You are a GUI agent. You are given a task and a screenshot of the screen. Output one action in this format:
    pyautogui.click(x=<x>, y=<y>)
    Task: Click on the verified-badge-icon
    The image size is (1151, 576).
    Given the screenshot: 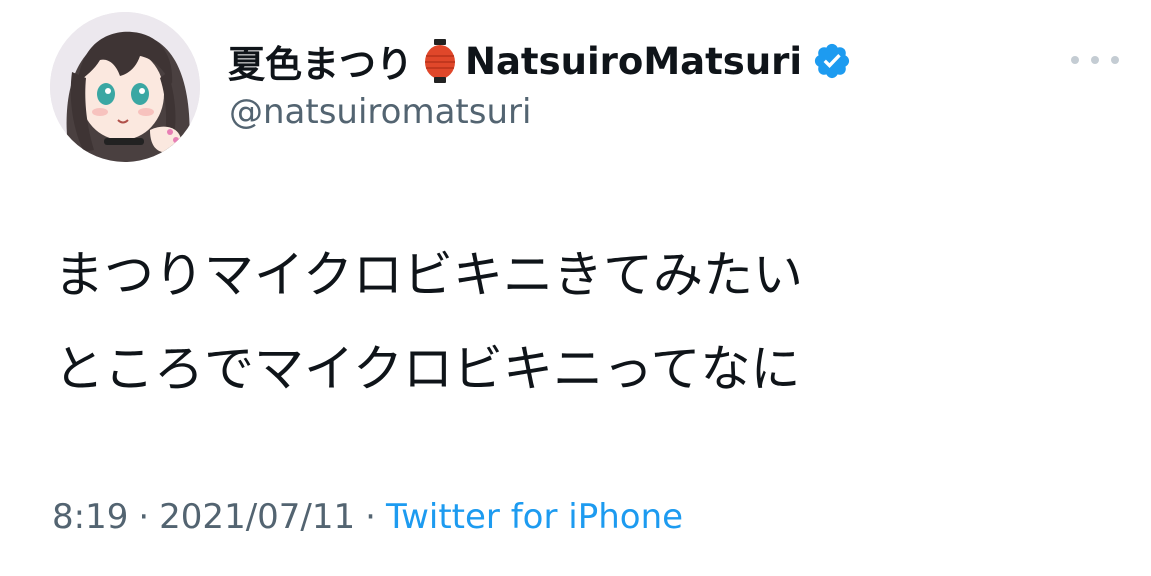 What is the action you would take?
    pyautogui.click(x=832, y=61)
    